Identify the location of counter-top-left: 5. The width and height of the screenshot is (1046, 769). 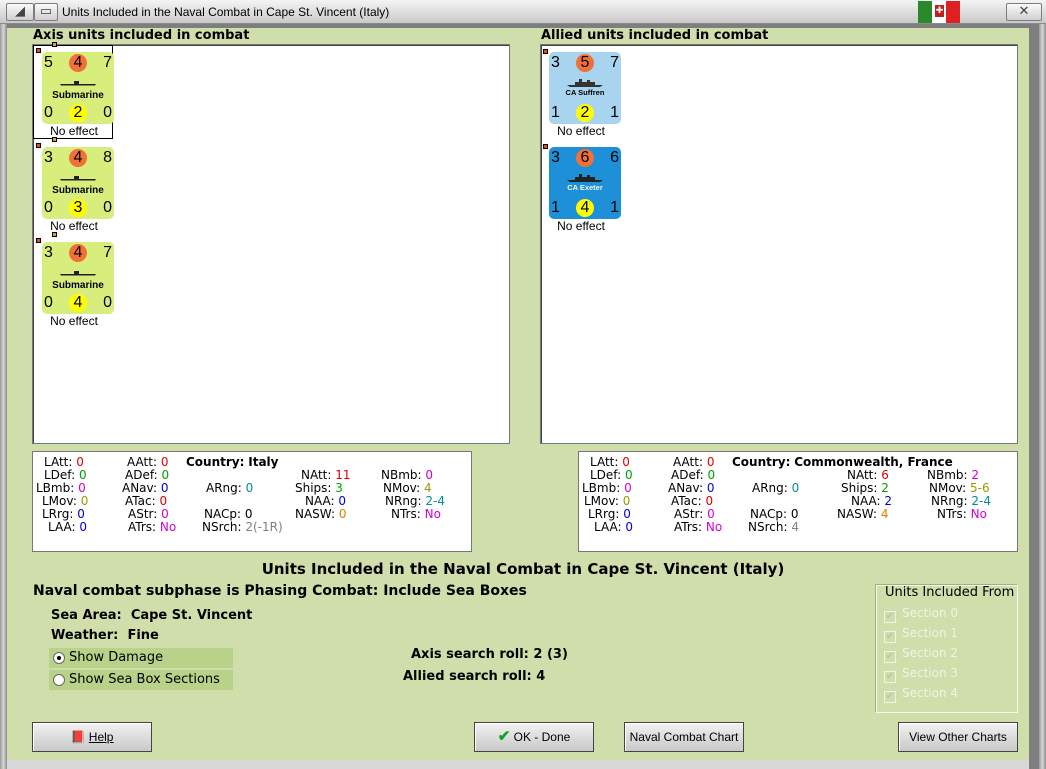
(48, 62).